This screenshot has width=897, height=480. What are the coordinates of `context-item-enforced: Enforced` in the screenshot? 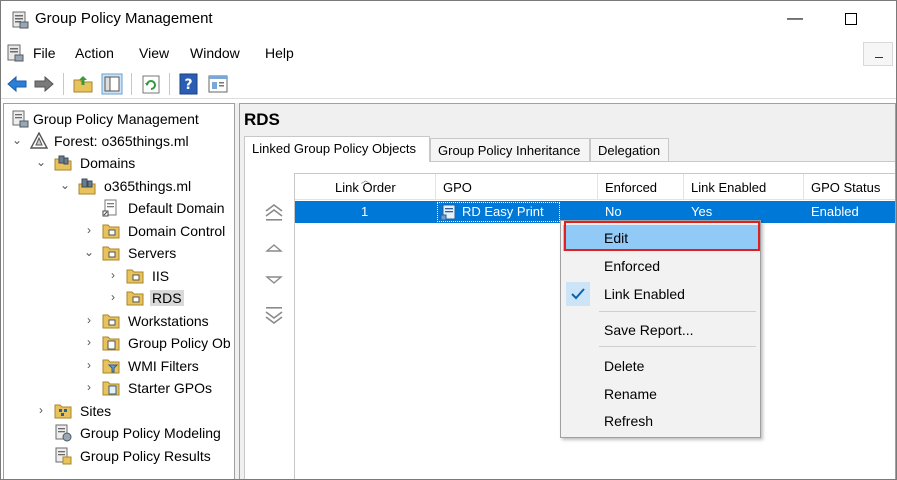 It's located at (660, 266).